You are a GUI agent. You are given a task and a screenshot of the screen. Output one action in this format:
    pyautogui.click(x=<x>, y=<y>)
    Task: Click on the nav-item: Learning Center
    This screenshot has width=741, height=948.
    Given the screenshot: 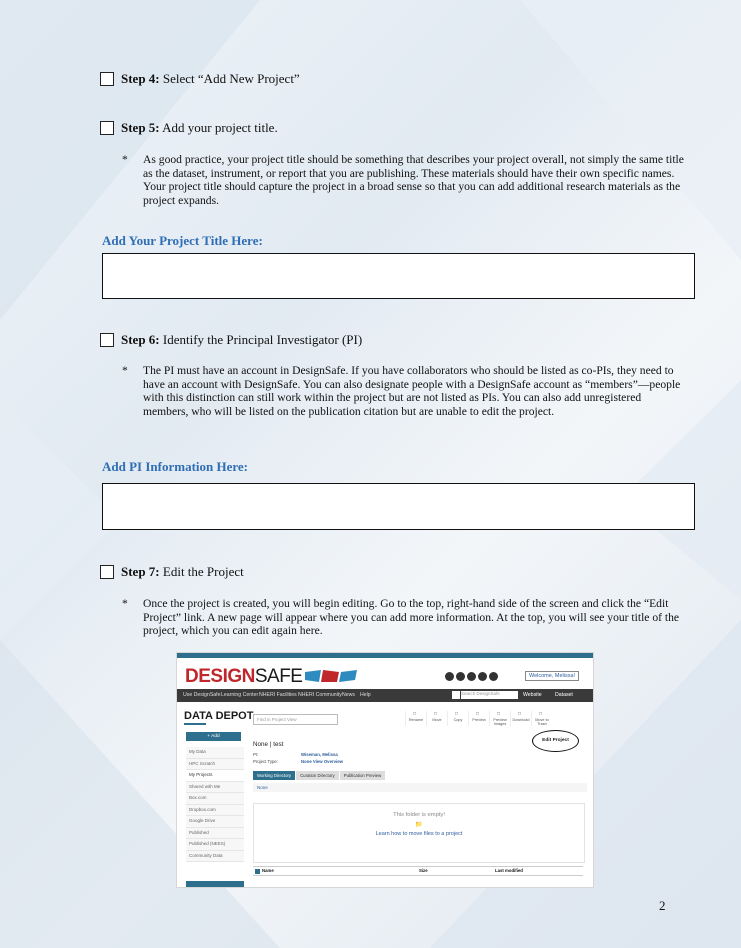 What is the action you would take?
    pyautogui.click(x=239, y=695)
    